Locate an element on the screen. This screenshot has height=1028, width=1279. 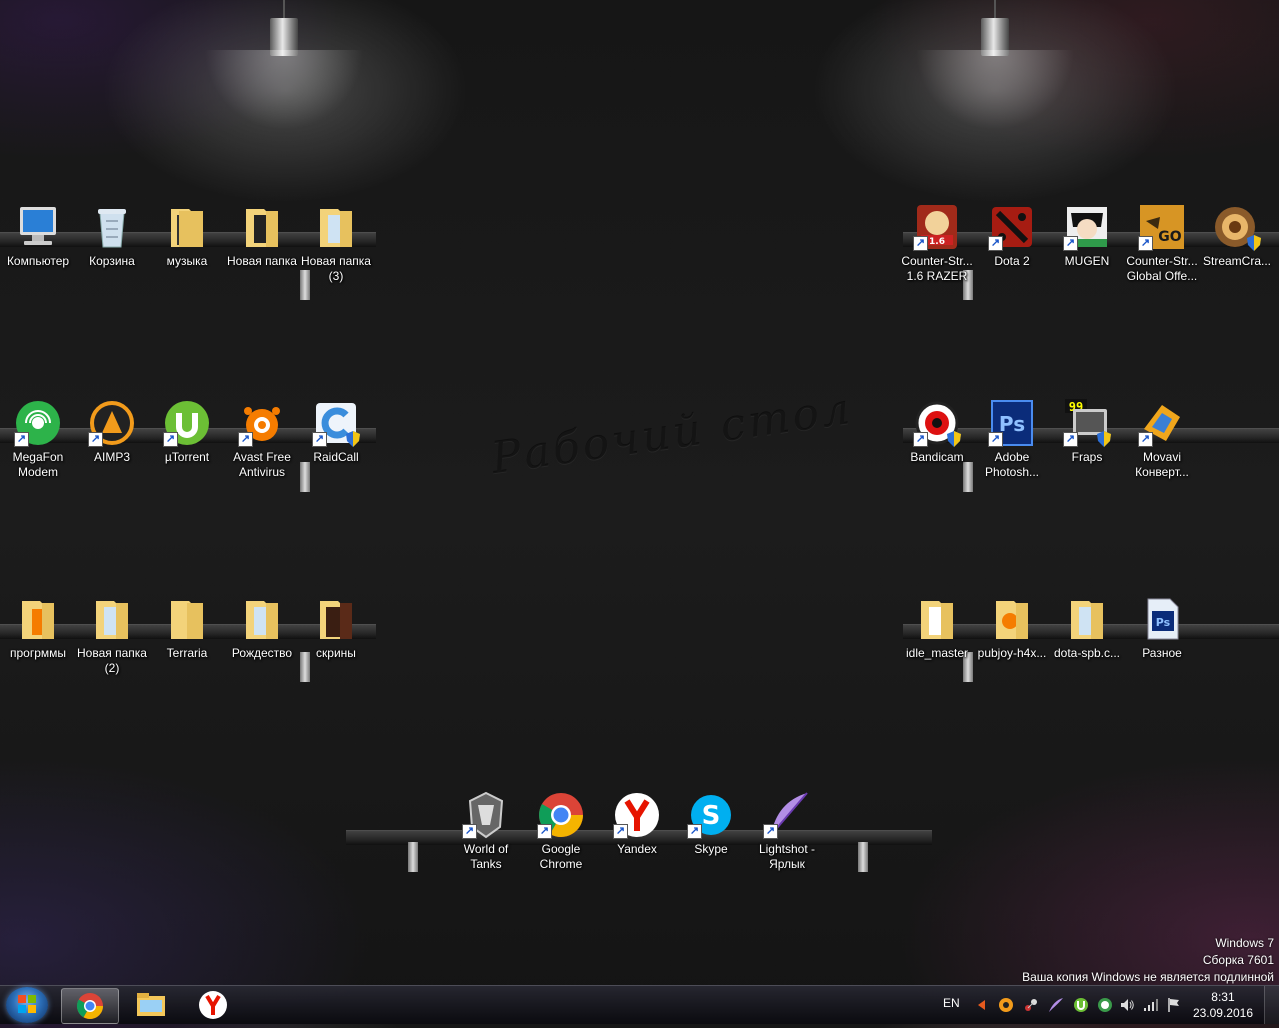
desktop-icon-bandicam: ↗ Bandicam is located at coordinates (937, 432).